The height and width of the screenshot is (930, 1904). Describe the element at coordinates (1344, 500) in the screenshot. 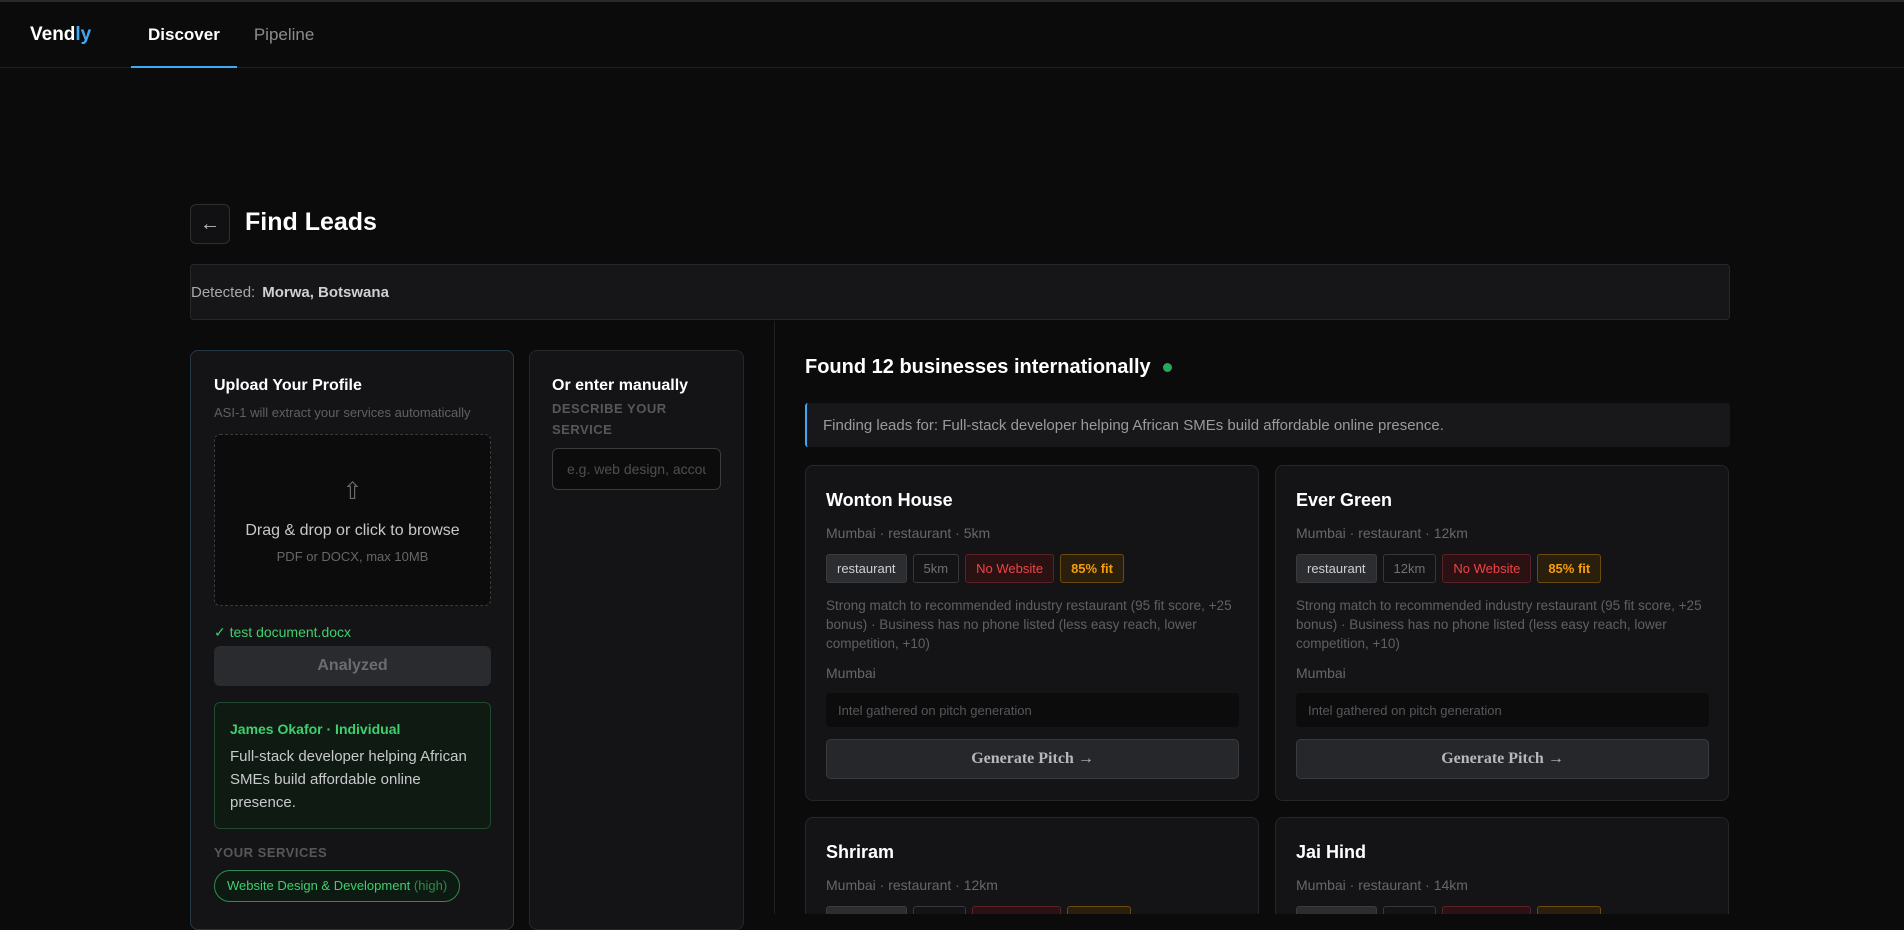

I see `business-name: Ever Green` at that location.